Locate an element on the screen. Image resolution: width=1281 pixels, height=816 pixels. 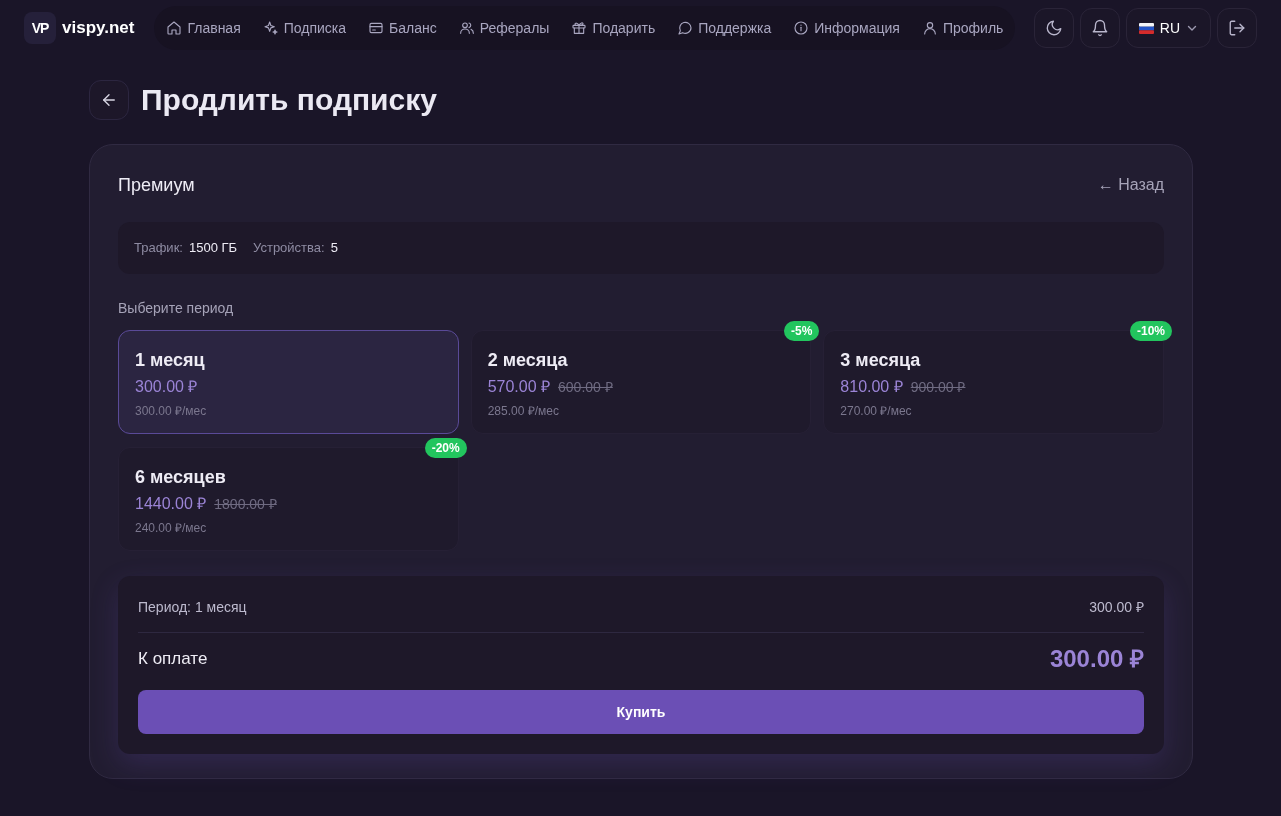
moon-icon is located at coordinates (1053, 28).